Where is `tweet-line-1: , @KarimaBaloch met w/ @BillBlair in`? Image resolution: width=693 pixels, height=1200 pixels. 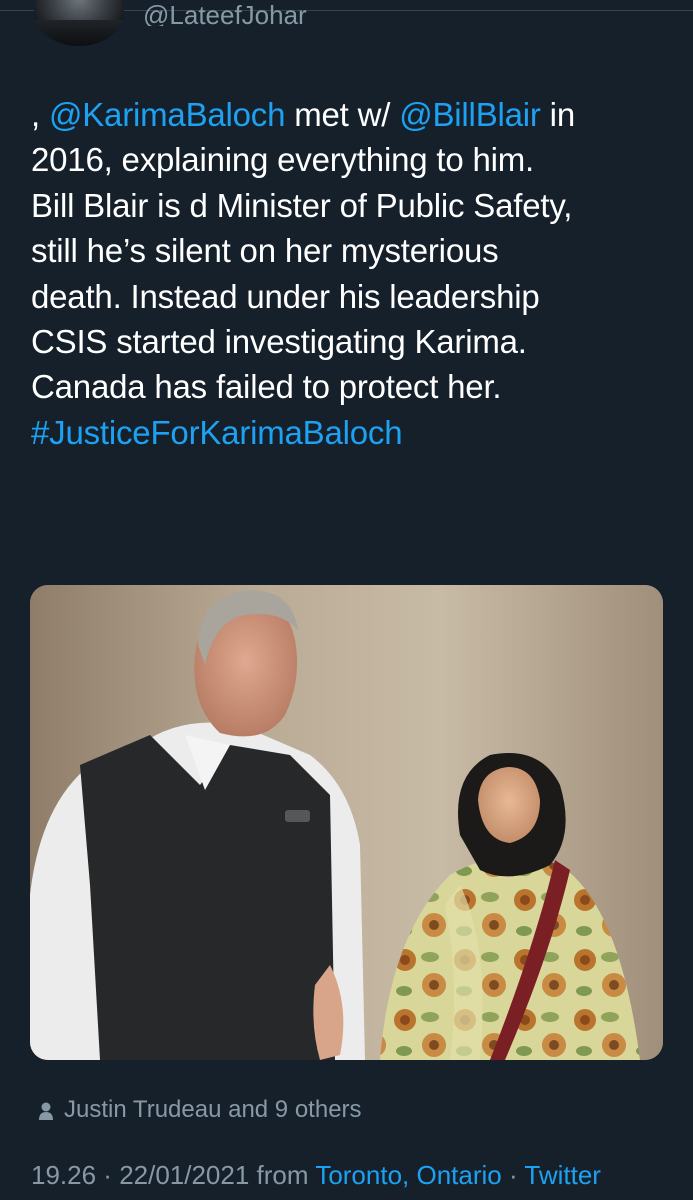 tweet-line-1: , @KarimaBaloch met w/ @BillBlair in is located at coordinates (351, 114).